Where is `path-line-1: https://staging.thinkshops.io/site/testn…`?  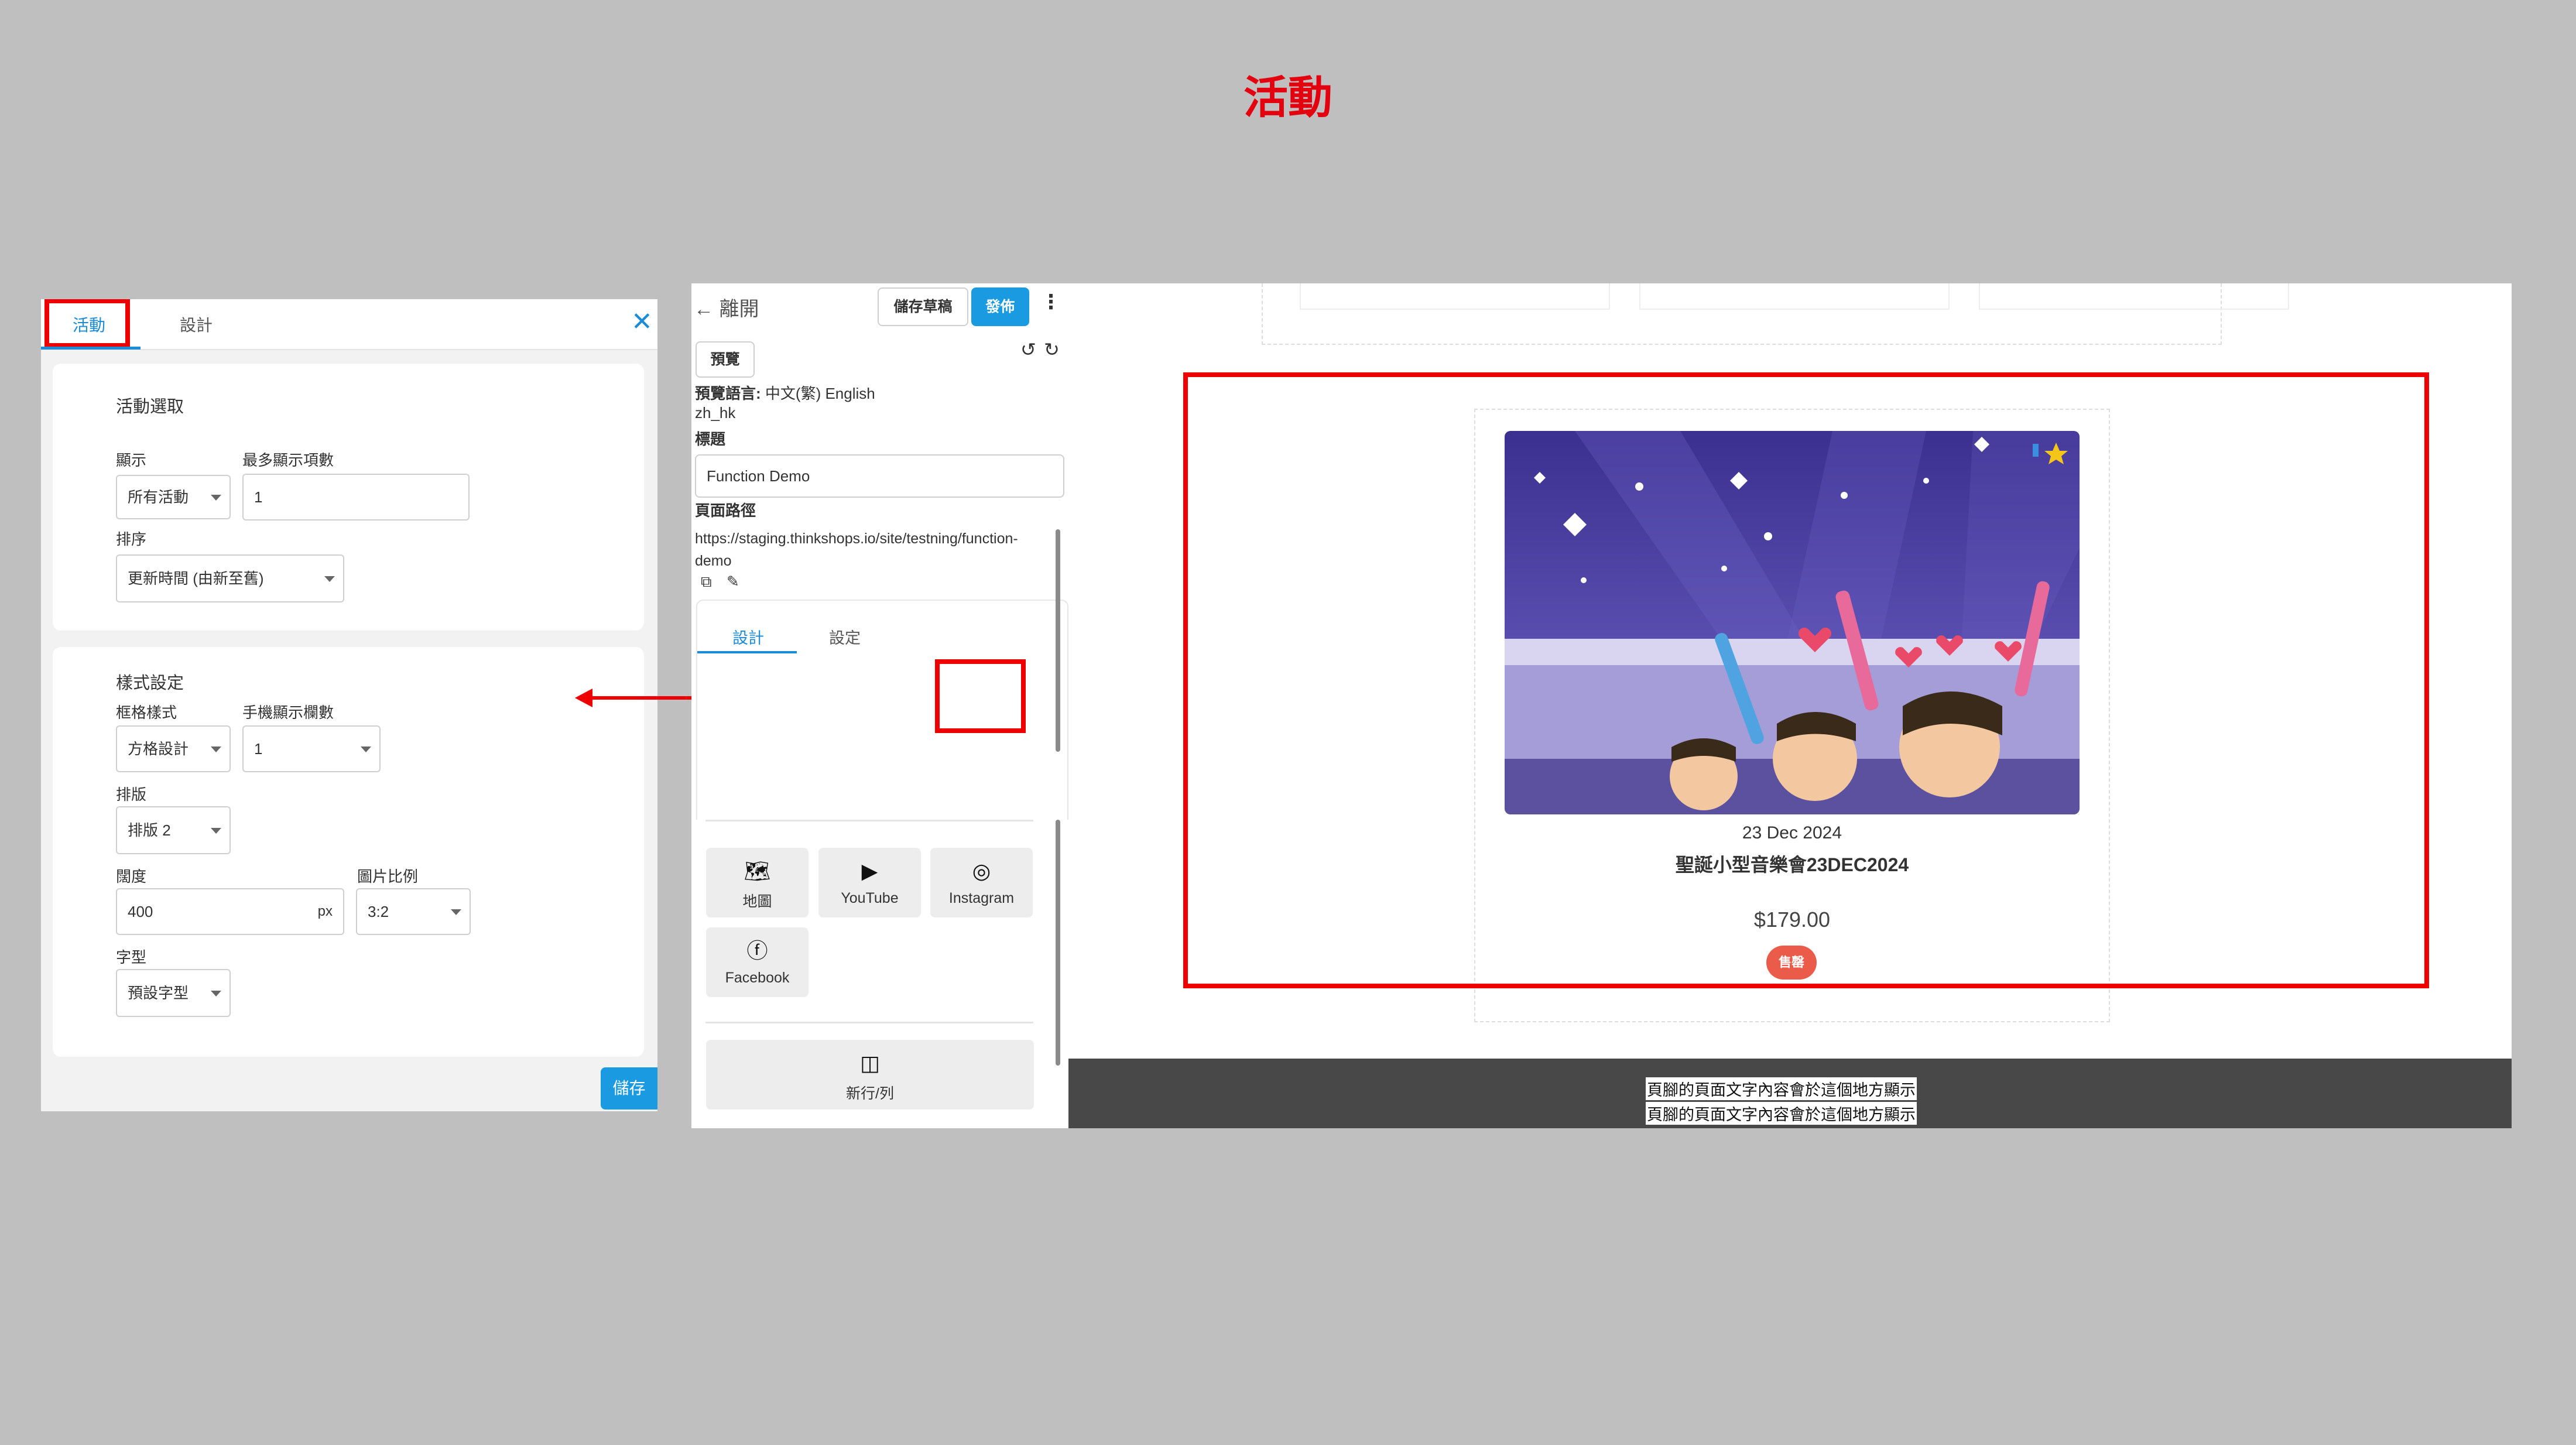
path-line-1: https://staging.thinkshops.io/site/testn… is located at coordinates (857, 538).